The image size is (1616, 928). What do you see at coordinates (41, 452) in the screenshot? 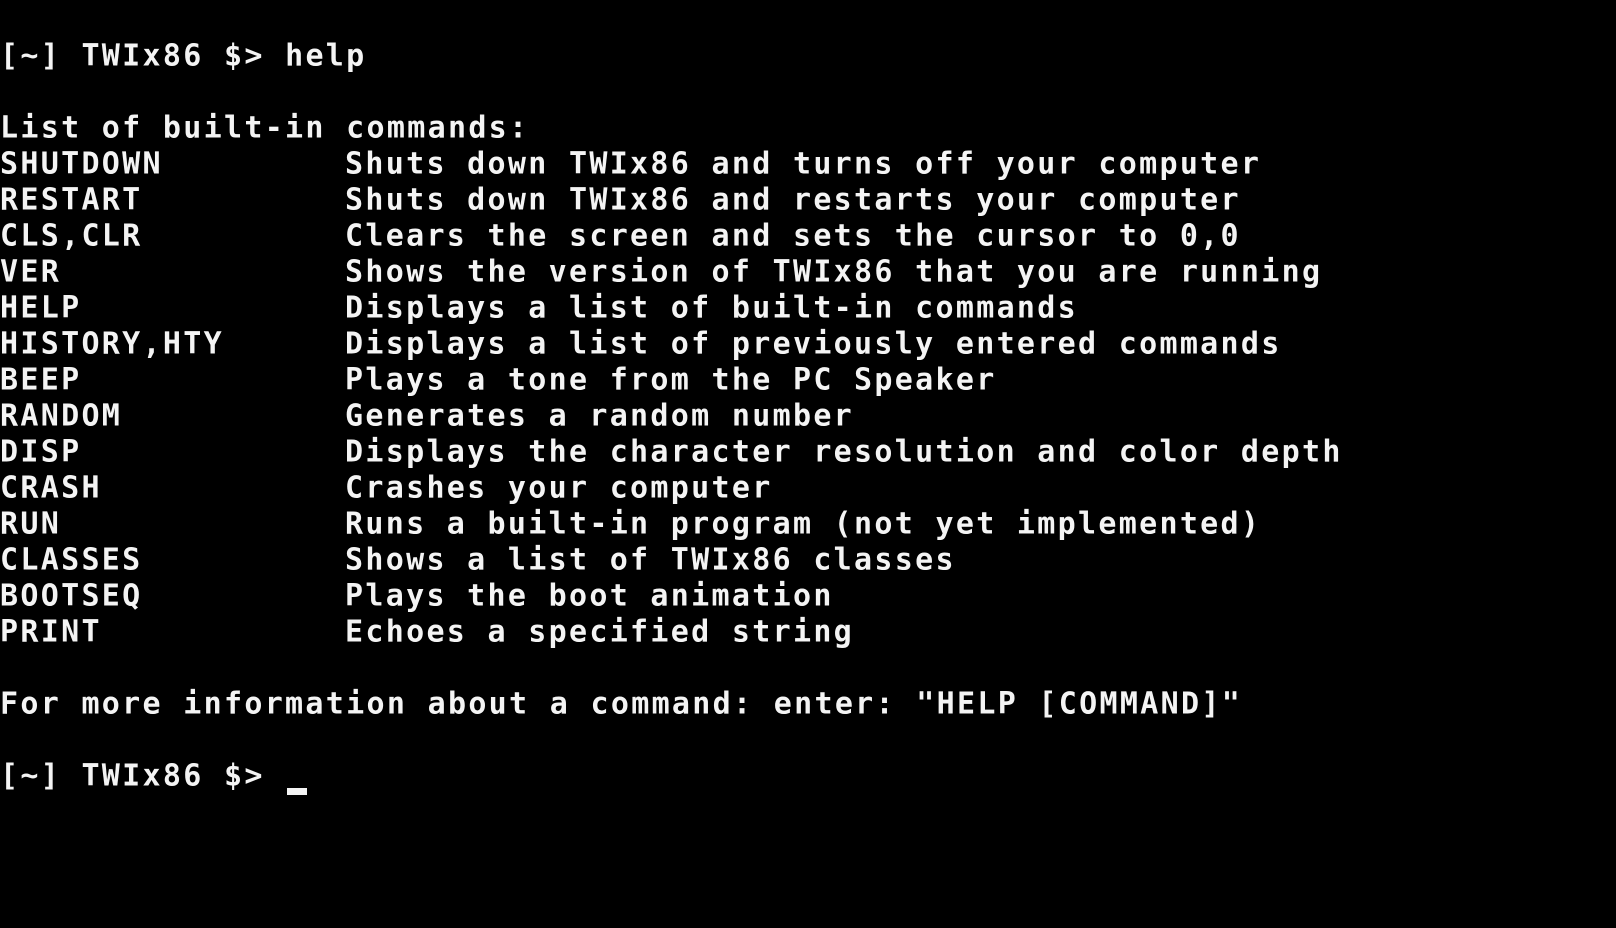
I see `command-name: DISP` at bounding box center [41, 452].